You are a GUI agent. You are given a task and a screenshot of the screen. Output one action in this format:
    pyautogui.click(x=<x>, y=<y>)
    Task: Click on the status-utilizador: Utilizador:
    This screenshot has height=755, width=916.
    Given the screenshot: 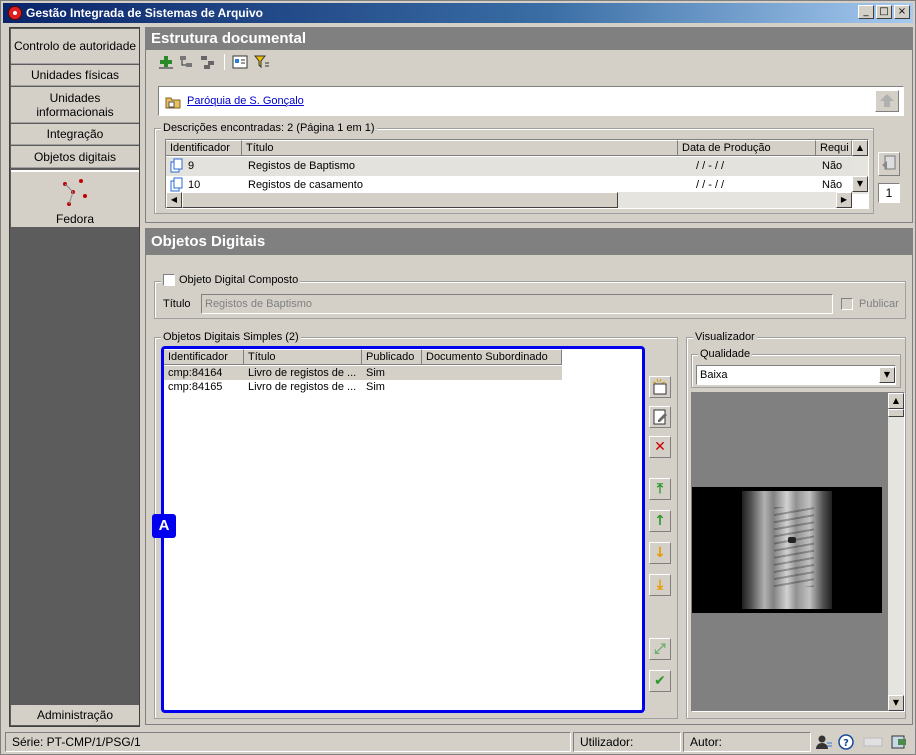 What is the action you would take?
    pyautogui.click(x=627, y=742)
    